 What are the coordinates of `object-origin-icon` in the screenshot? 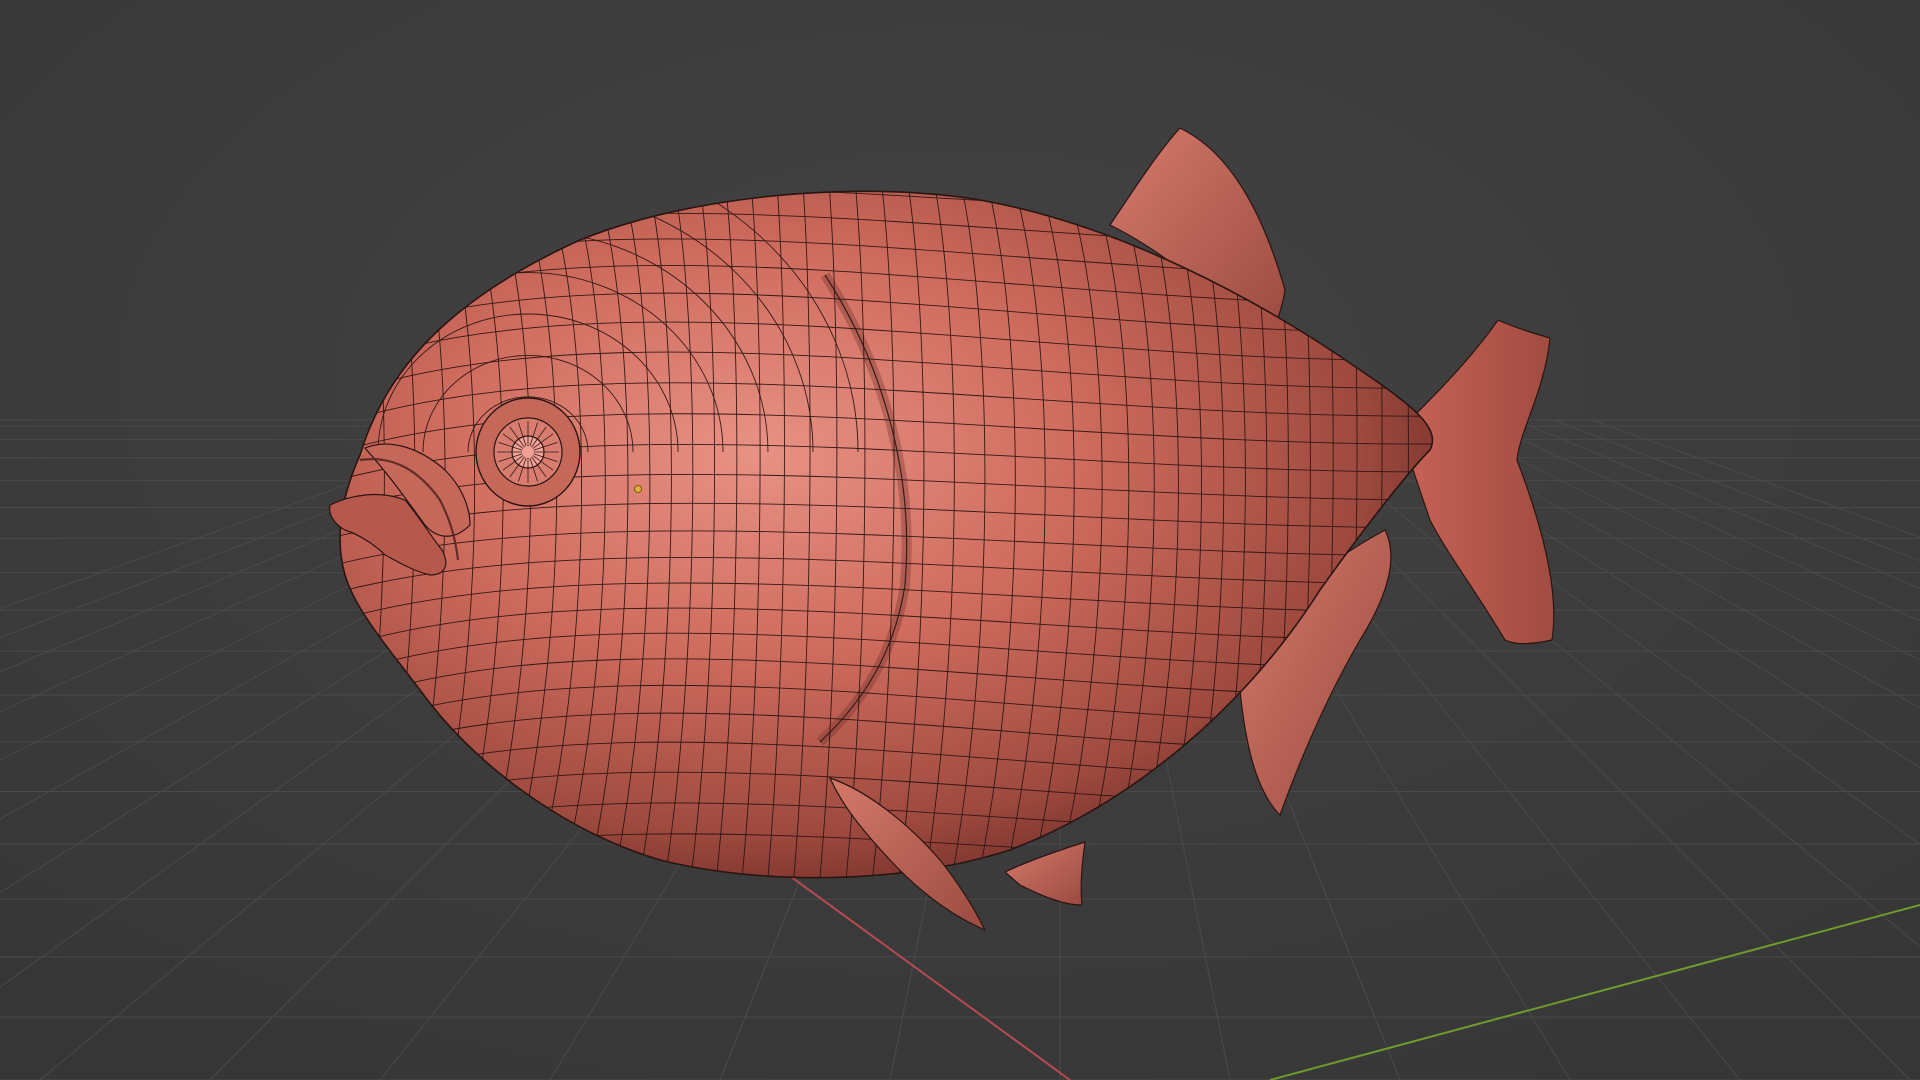 It's located at (638, 489).